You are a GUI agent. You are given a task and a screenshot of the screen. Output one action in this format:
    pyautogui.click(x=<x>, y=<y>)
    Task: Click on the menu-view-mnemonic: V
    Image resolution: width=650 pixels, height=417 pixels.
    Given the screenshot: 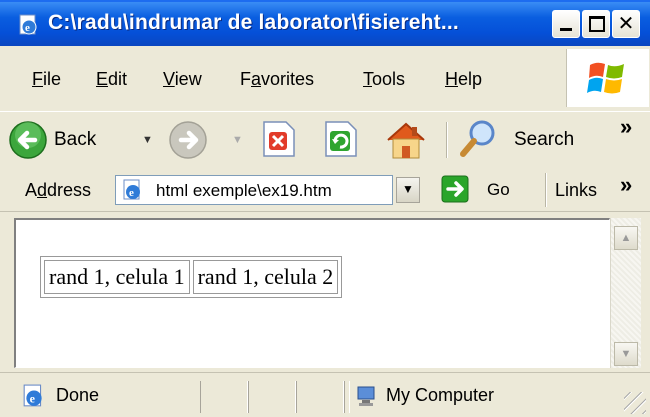 What is the action you would take?
    pyautogui.click(x=169, y=79)
    